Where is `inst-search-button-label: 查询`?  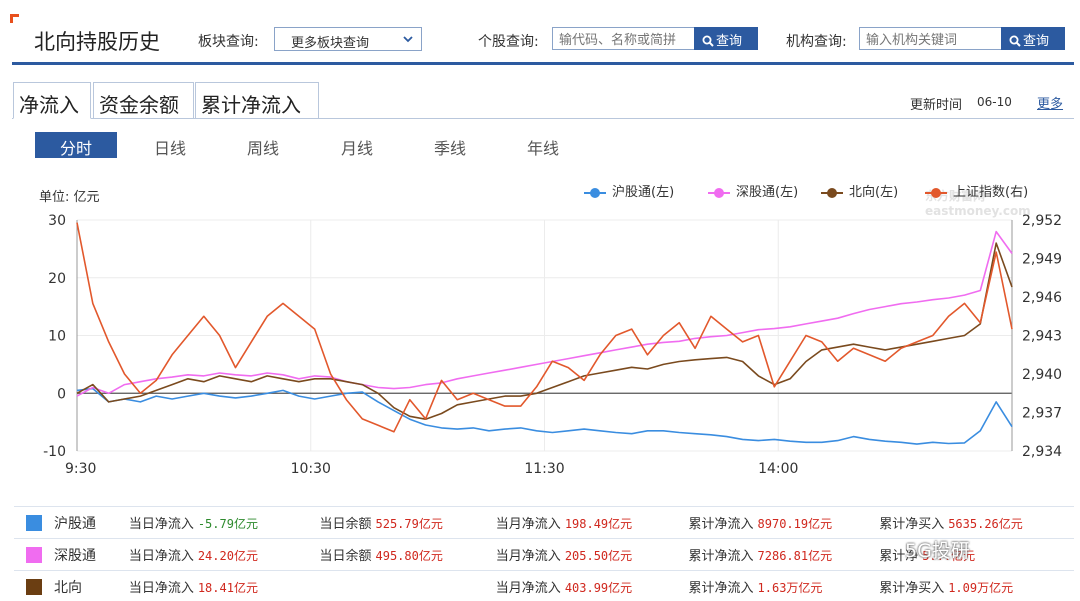 inst-search-button-label: 查询 is located at coordinates (1036, 41).